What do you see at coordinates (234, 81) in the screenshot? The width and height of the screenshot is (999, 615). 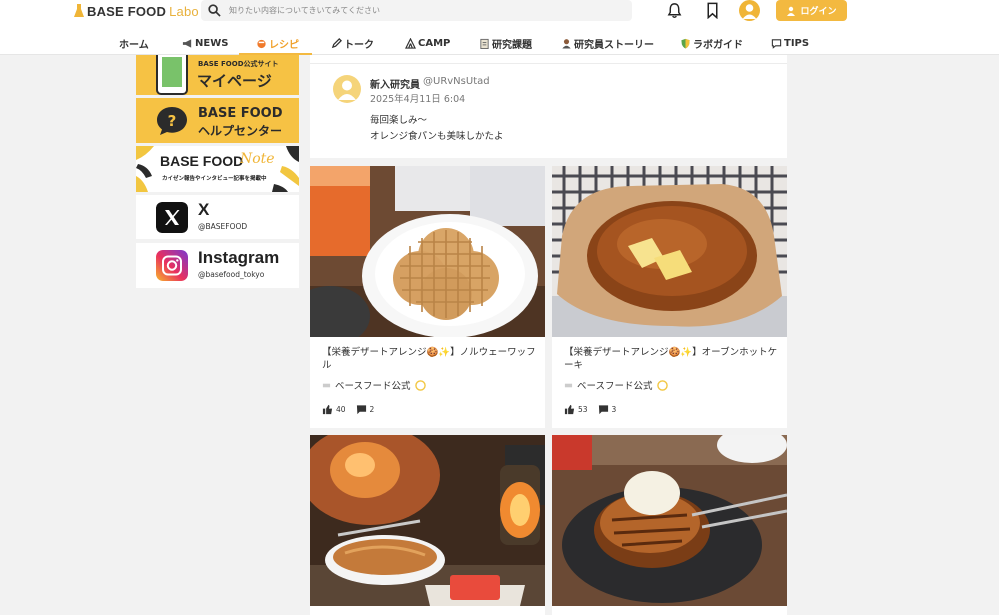 I see `mypage-title: マイページ` at bounding box center [234, 81].